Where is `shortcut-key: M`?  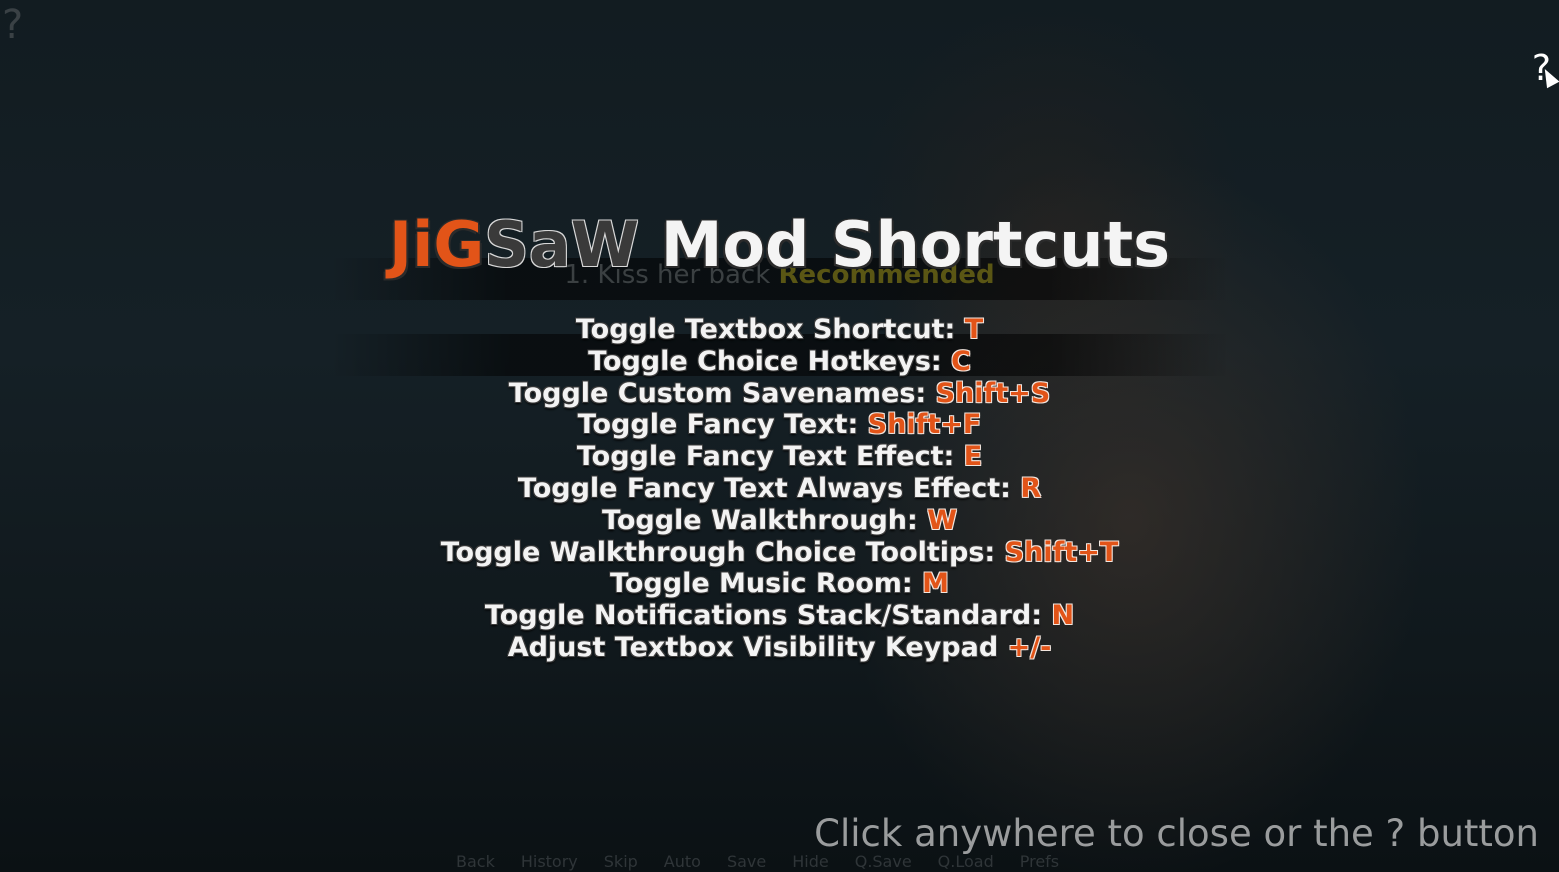
shortcut-key: M is located at coordinates (935, 584).